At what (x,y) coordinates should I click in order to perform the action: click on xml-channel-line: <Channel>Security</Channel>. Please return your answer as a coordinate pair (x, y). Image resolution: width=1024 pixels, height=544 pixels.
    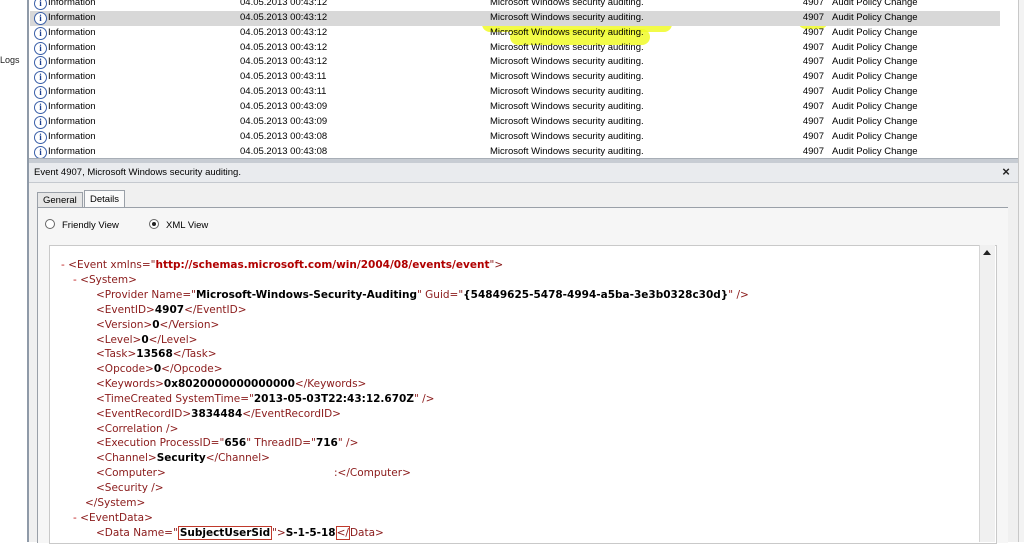
    Looking at the image, I should click on (183, 458).